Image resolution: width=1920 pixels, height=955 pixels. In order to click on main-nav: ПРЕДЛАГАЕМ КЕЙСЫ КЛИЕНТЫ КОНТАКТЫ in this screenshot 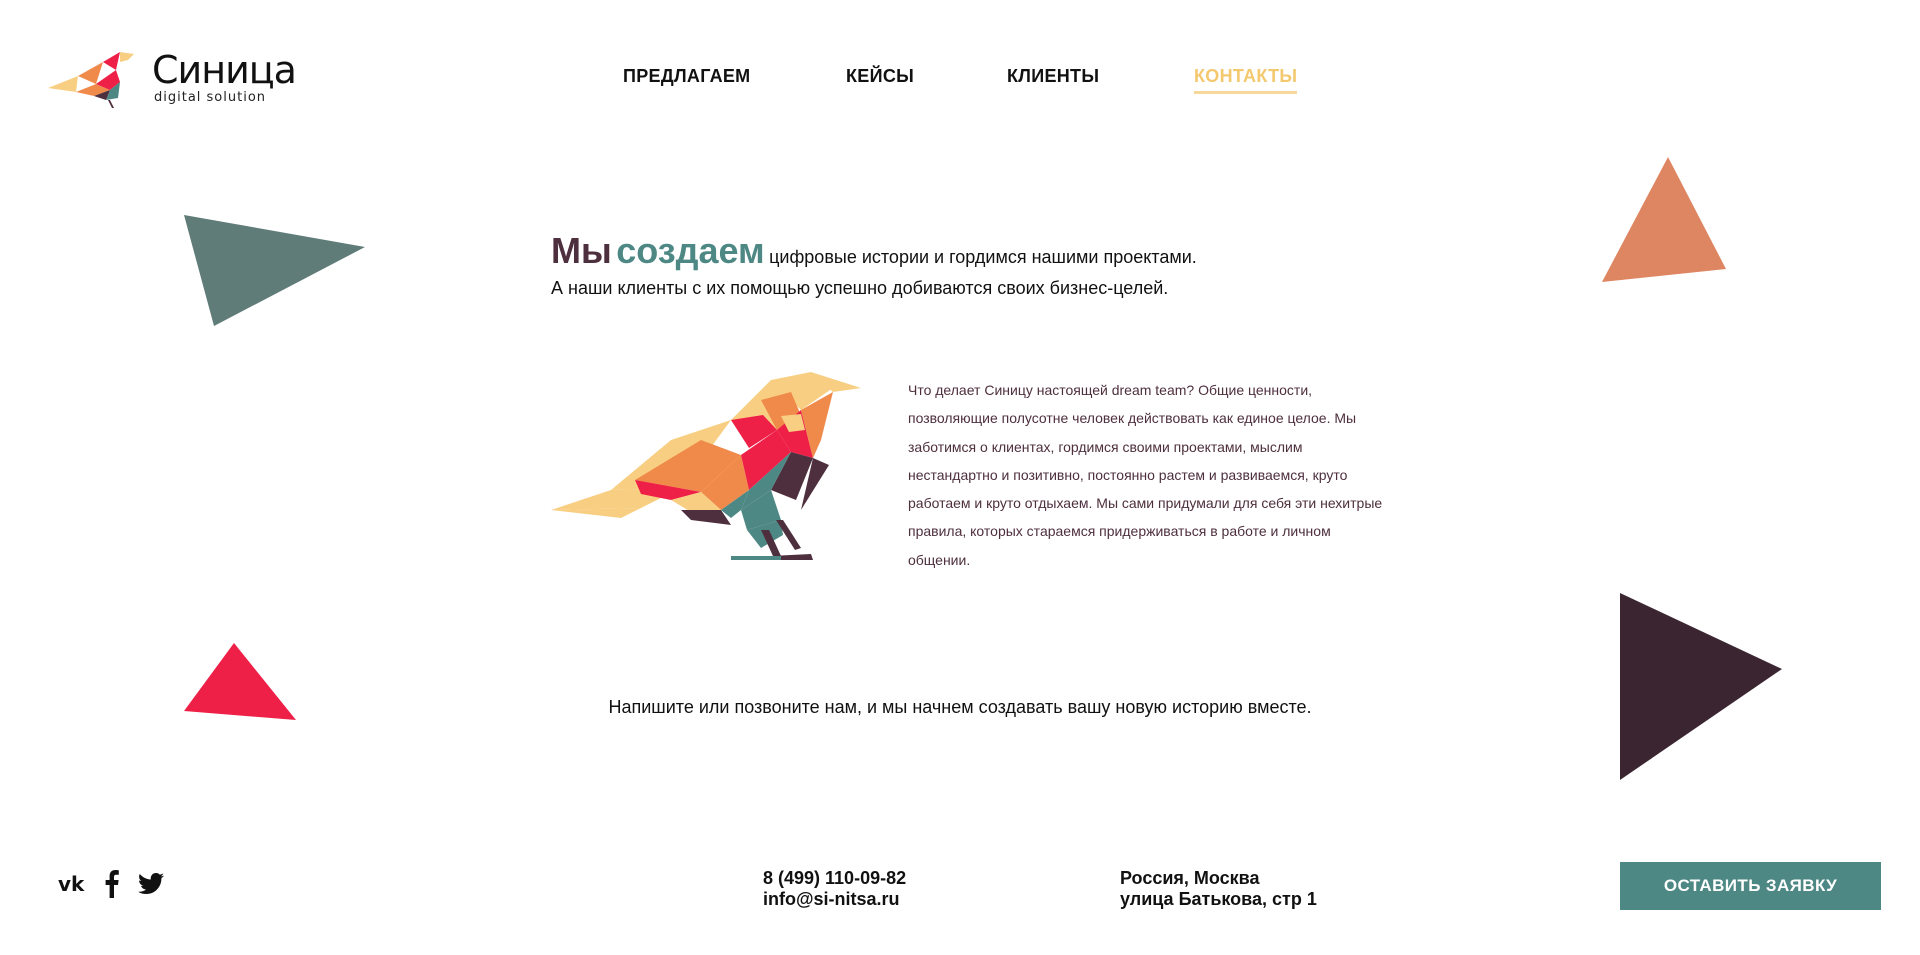, I will do `click(960, 81)`.